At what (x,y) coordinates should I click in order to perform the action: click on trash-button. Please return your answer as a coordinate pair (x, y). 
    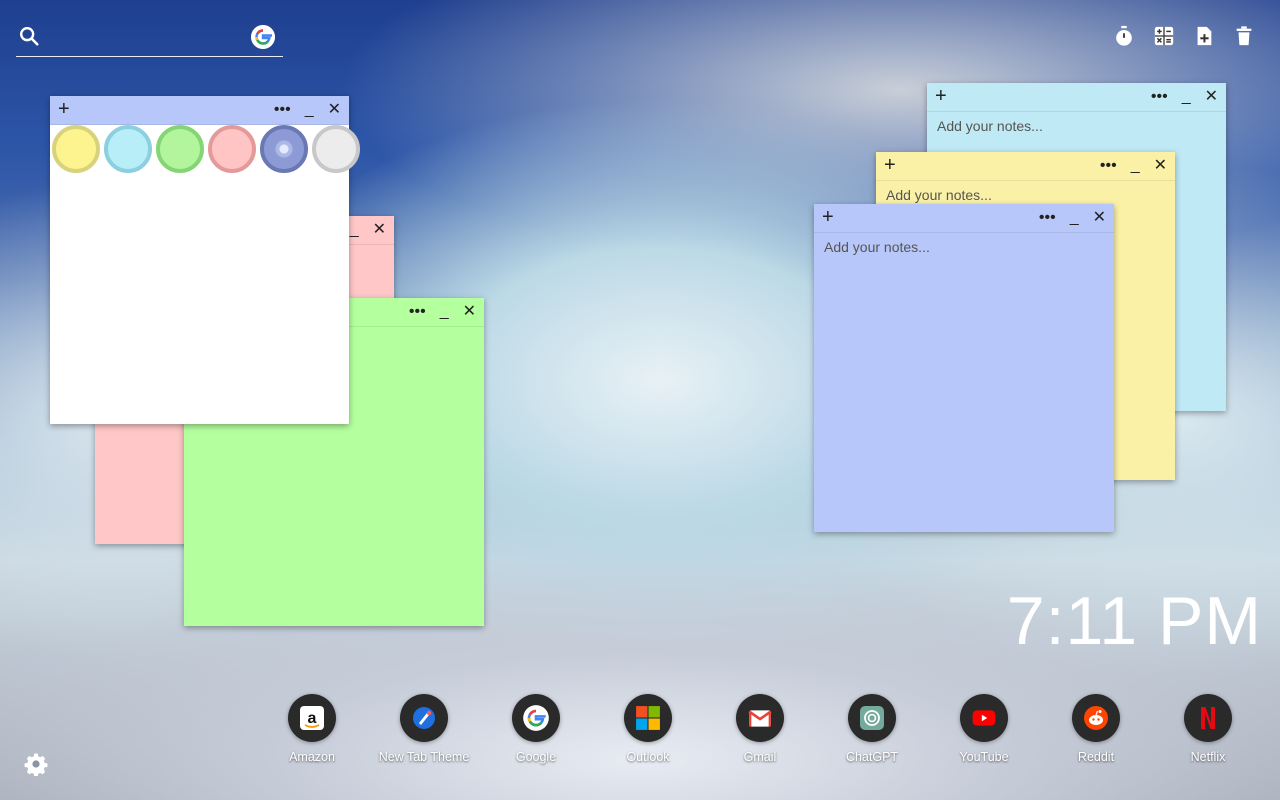
    Looking at the image, I should click on (1244, 36).